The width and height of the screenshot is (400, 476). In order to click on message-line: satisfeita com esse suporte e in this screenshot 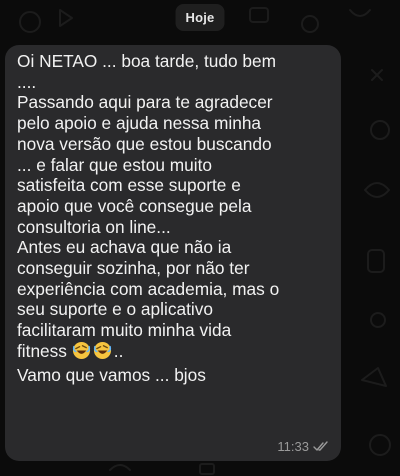, I will do `click(129, 185)`.